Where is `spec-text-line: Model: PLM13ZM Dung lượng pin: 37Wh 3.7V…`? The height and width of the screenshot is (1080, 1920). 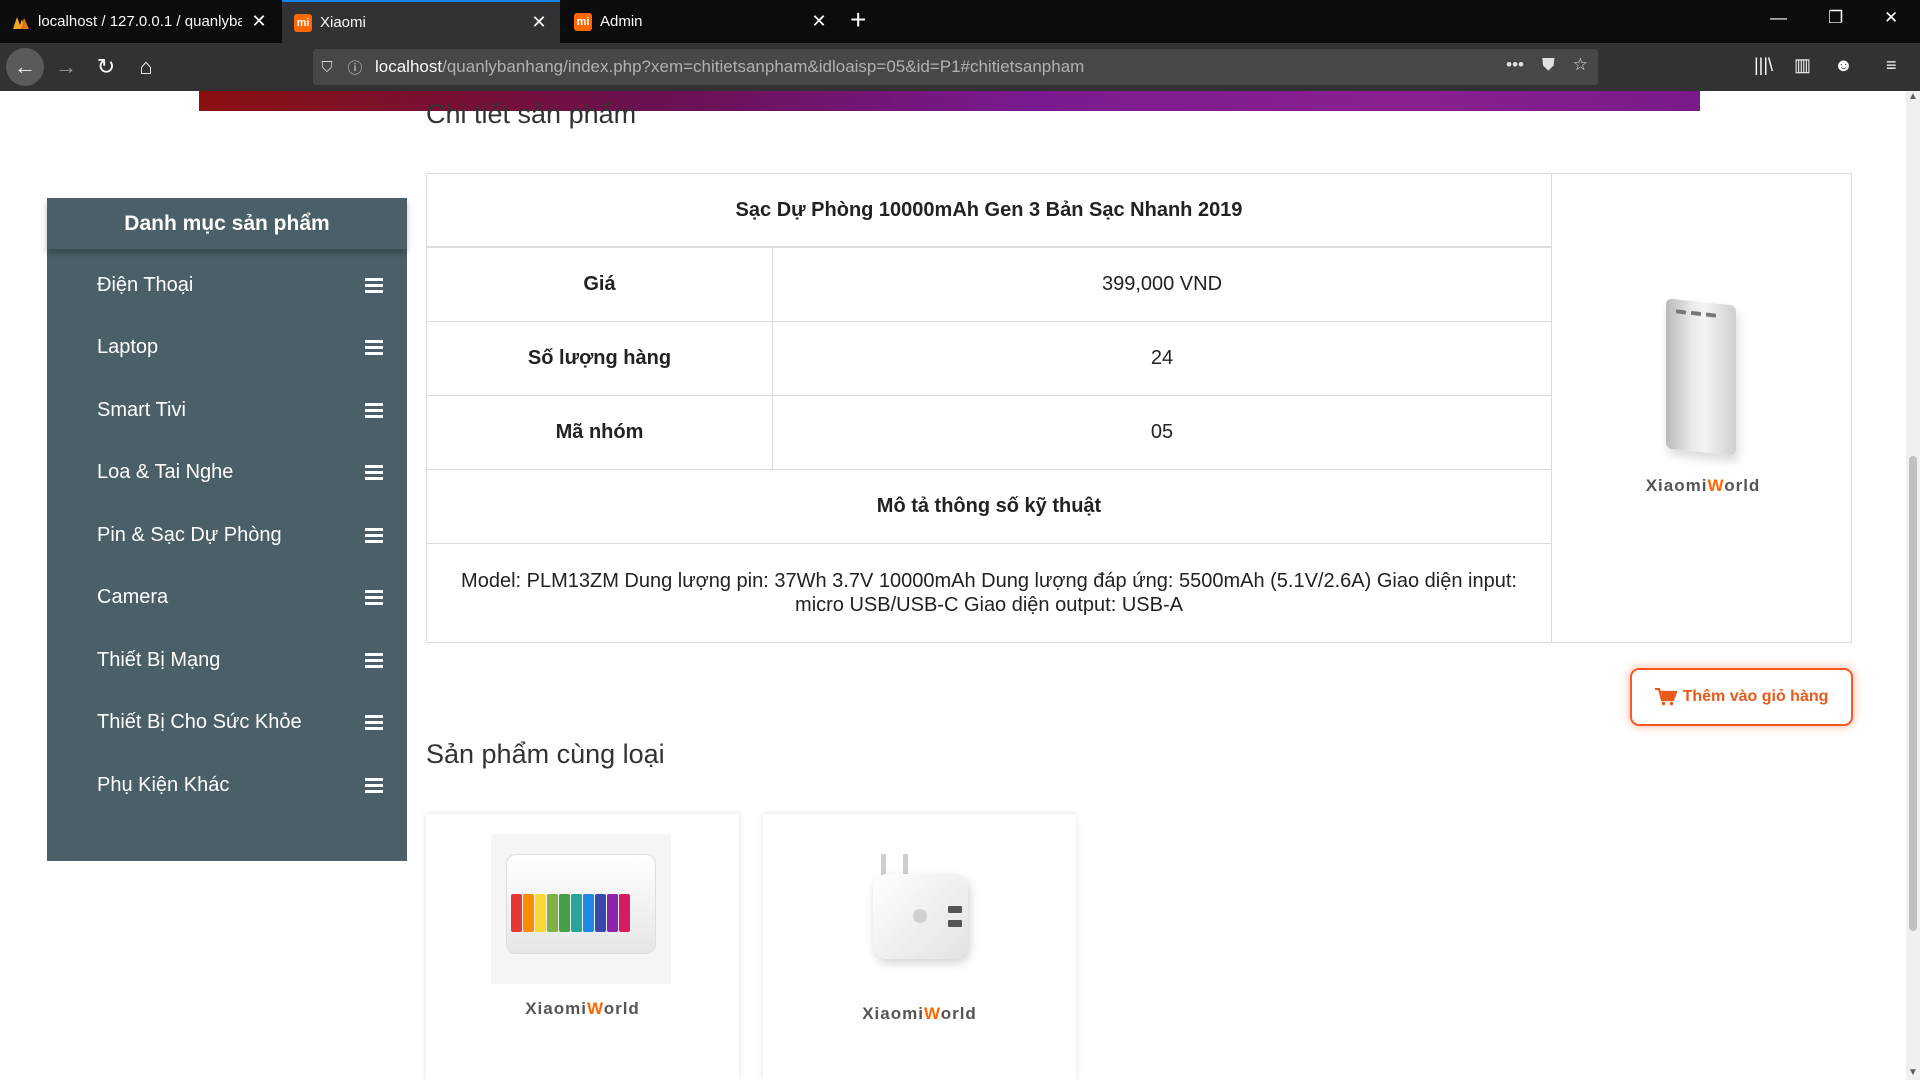 spec-text-line: Model: PLM13ZM Dung lượng pin: 37Wh 3.7V… is located at coordinates (989, 581).